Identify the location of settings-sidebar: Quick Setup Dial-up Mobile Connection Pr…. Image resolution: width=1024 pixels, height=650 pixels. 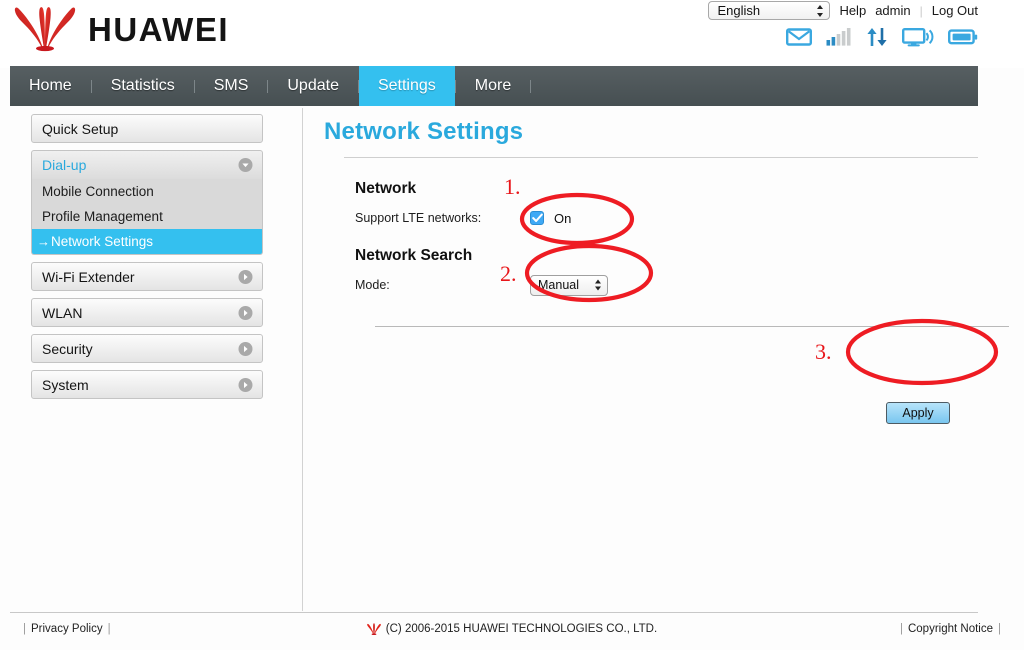
(147, 260).